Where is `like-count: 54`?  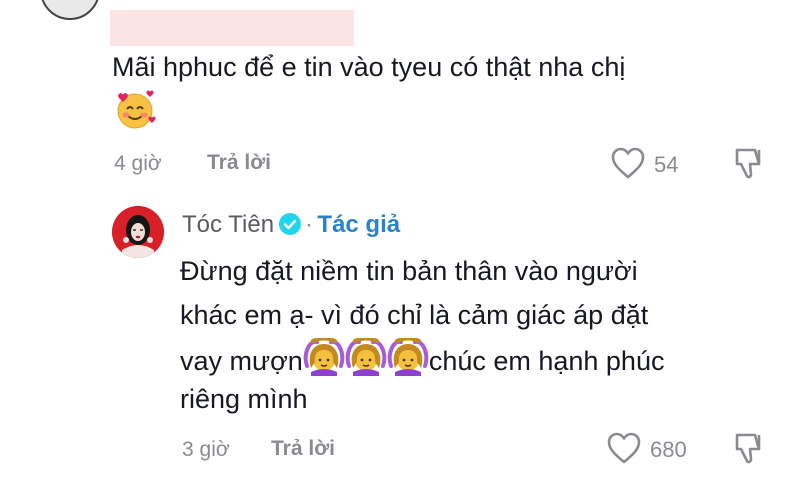
like-count: 54 is located at coordinates (666, 164).